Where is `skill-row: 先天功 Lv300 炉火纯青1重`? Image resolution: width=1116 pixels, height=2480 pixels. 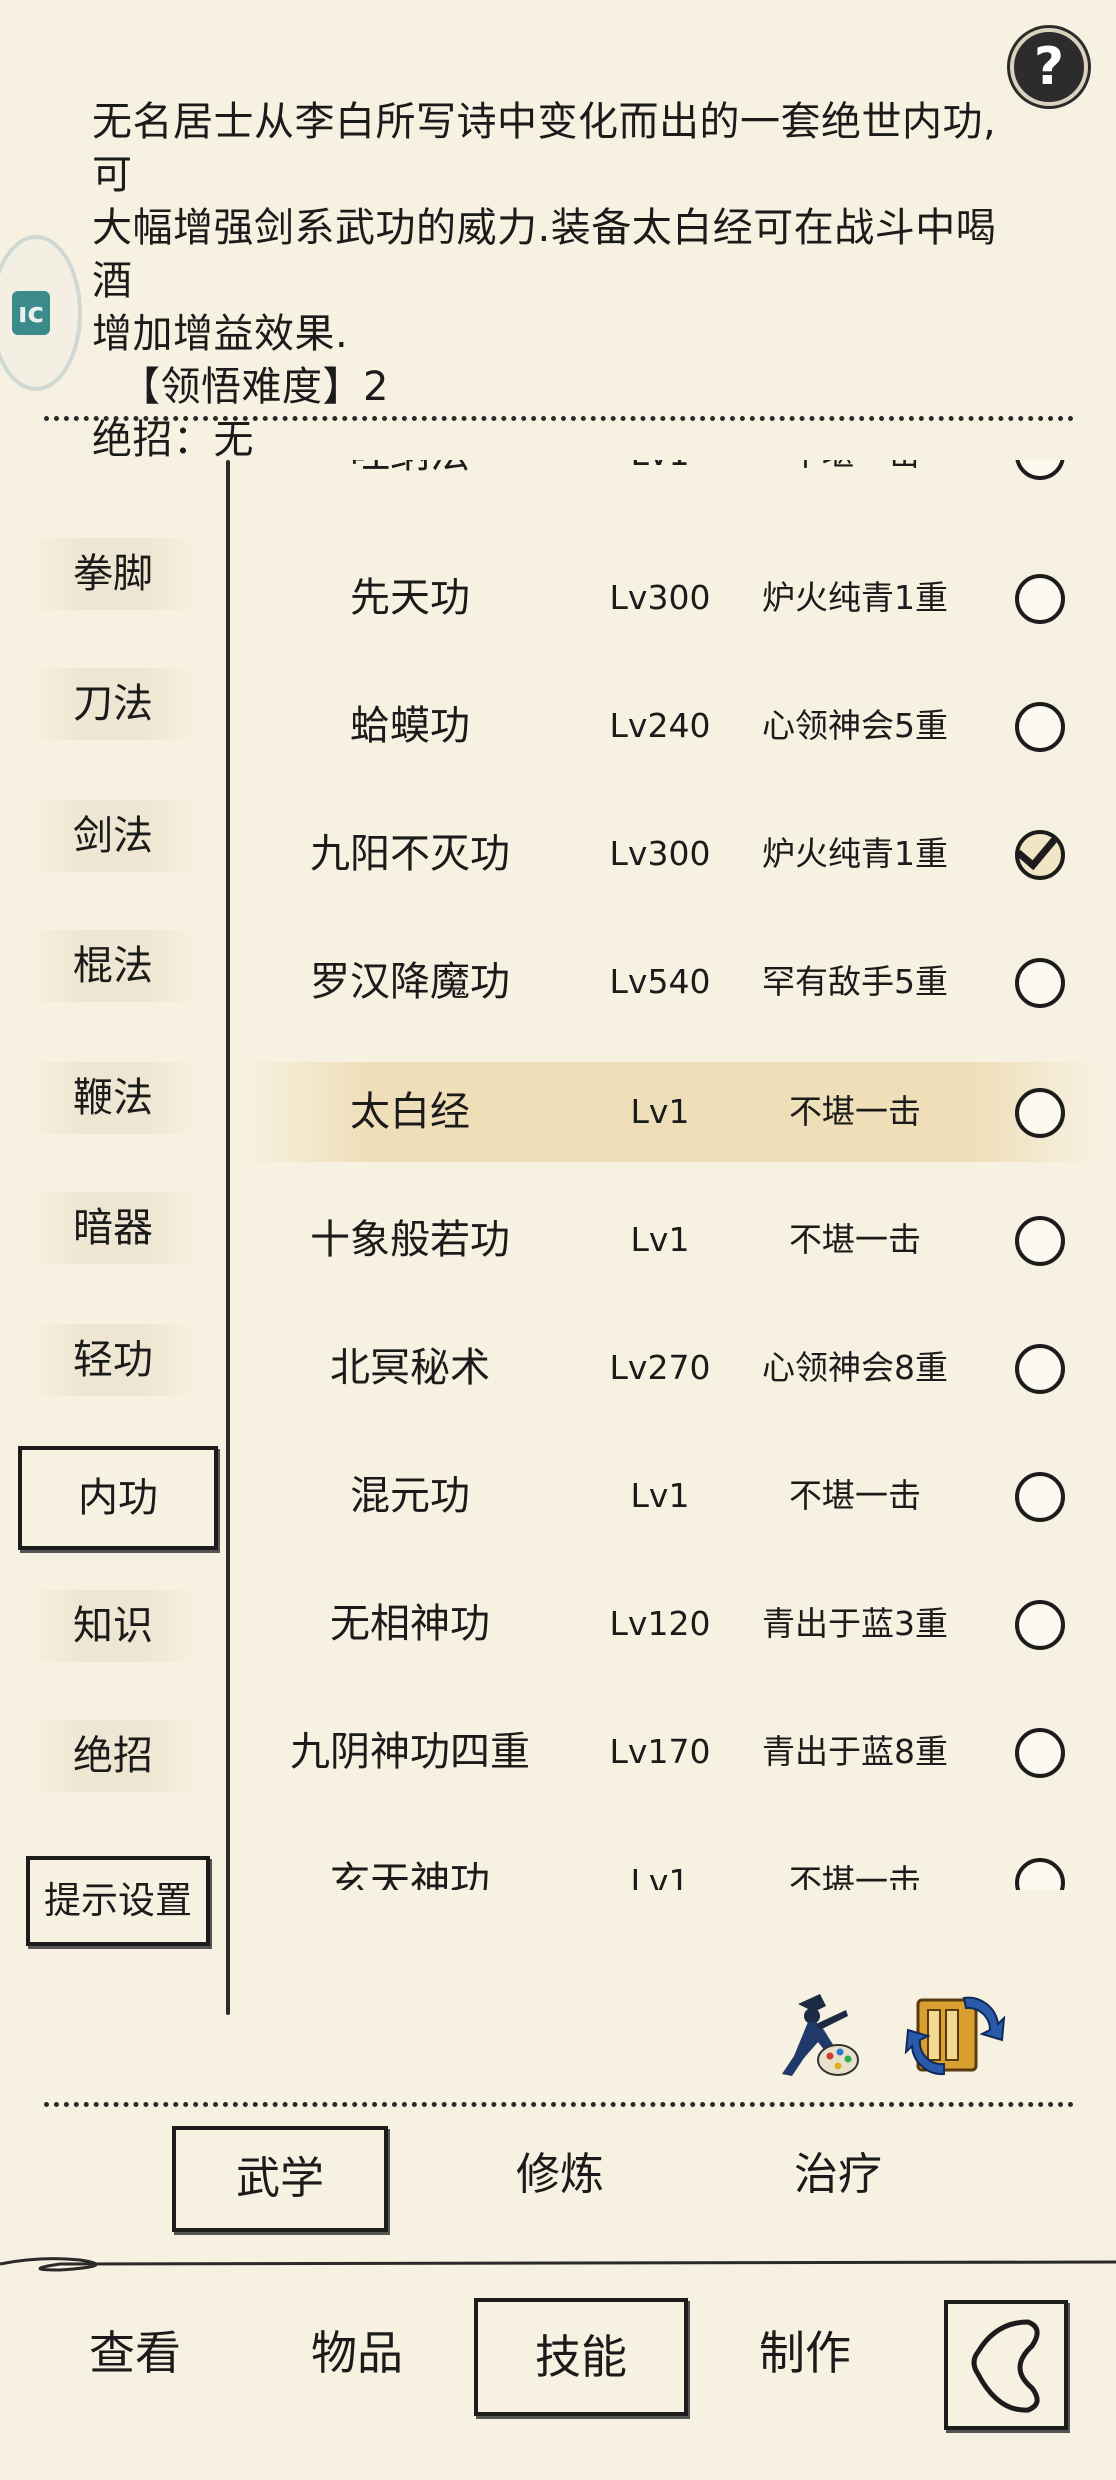
skill-row: 先天功 Lv300 炉火纯青1重 is located at coordinates (670, 598).